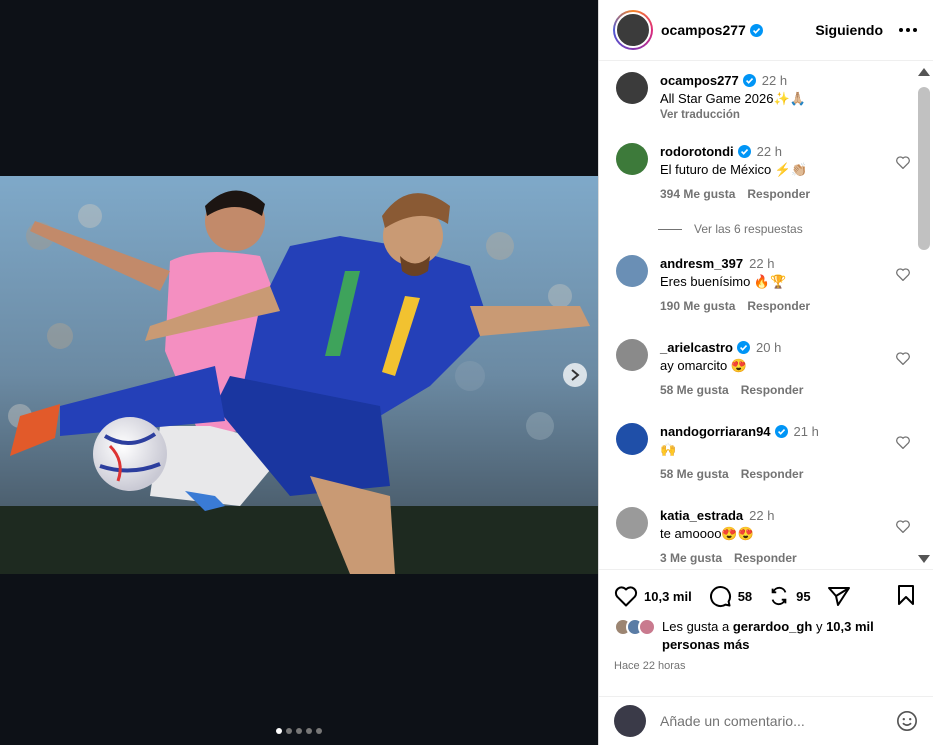 The image size is (933, 745). What do you see at coordinates (803, 596) in the screenshot?
I see `repost-count: 95` at bounding box center [803, 596].